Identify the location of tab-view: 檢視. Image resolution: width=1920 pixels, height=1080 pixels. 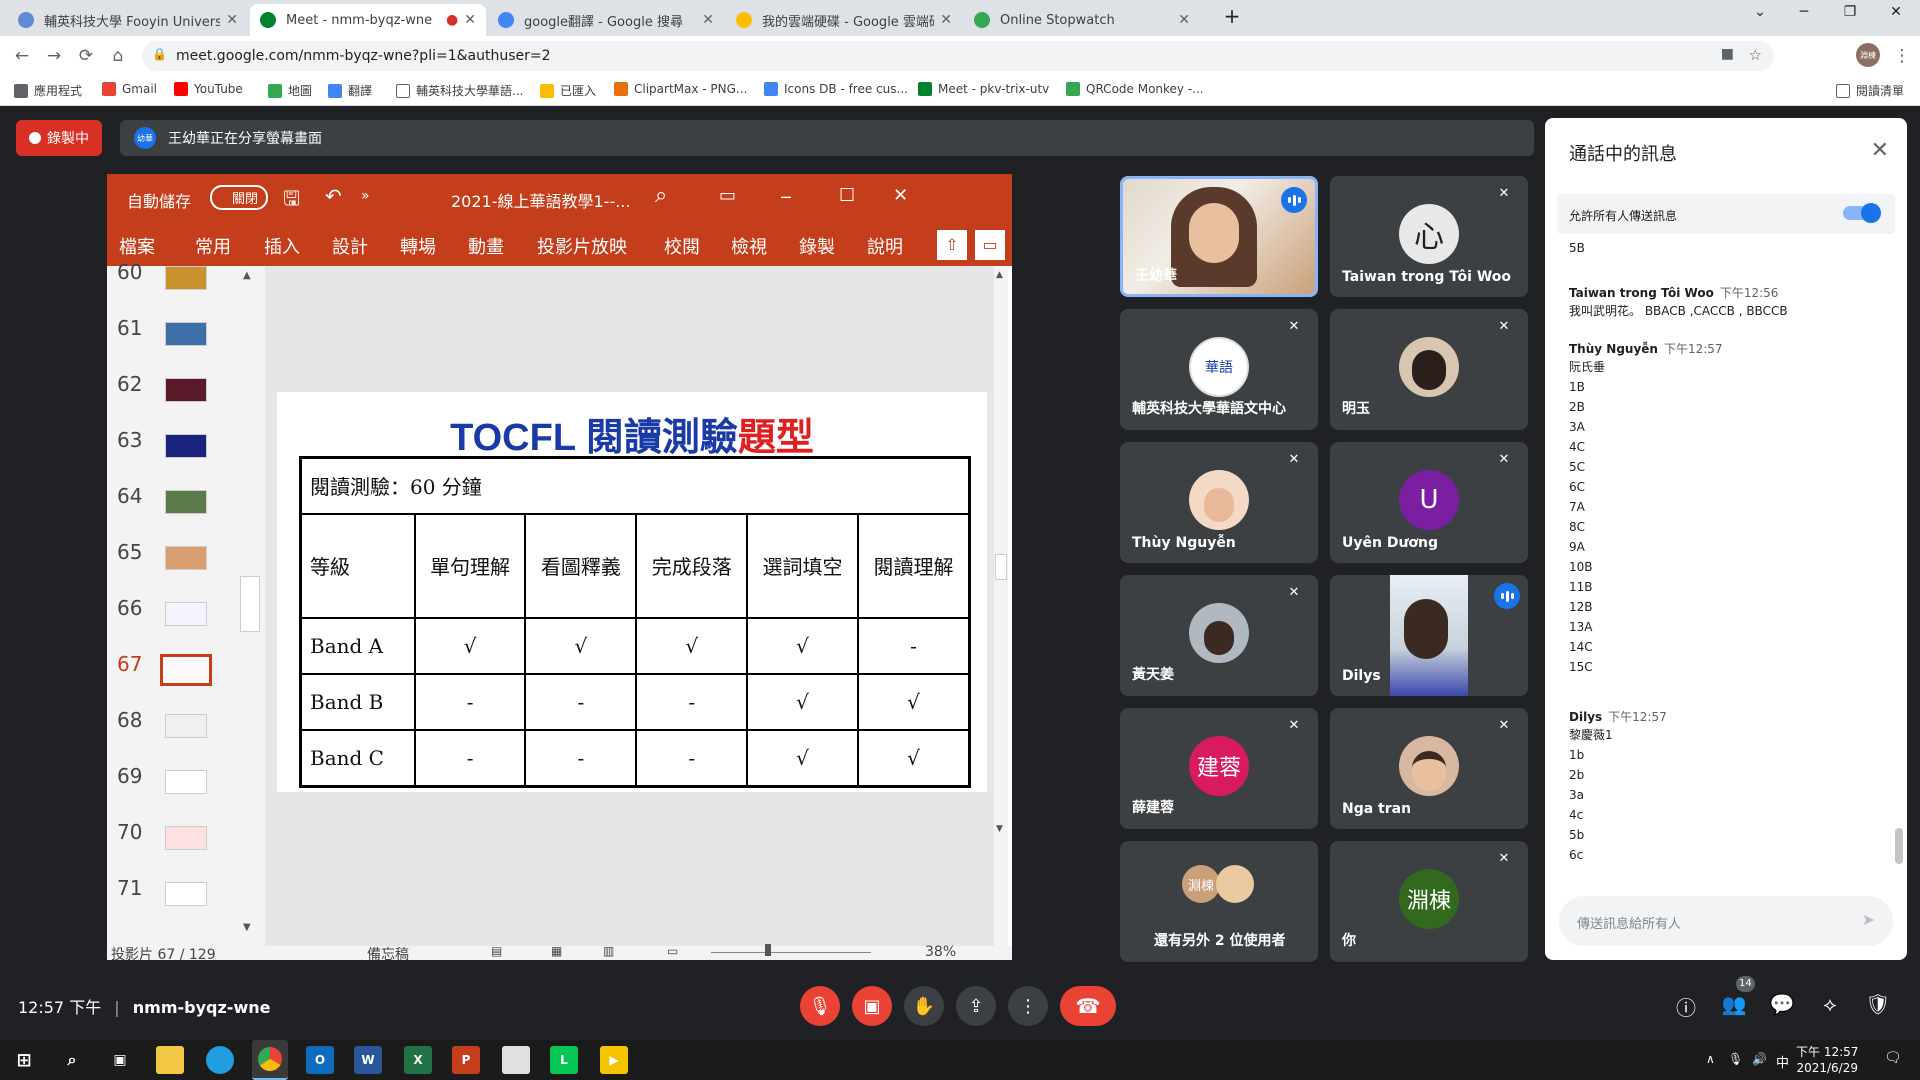
(749, 246).